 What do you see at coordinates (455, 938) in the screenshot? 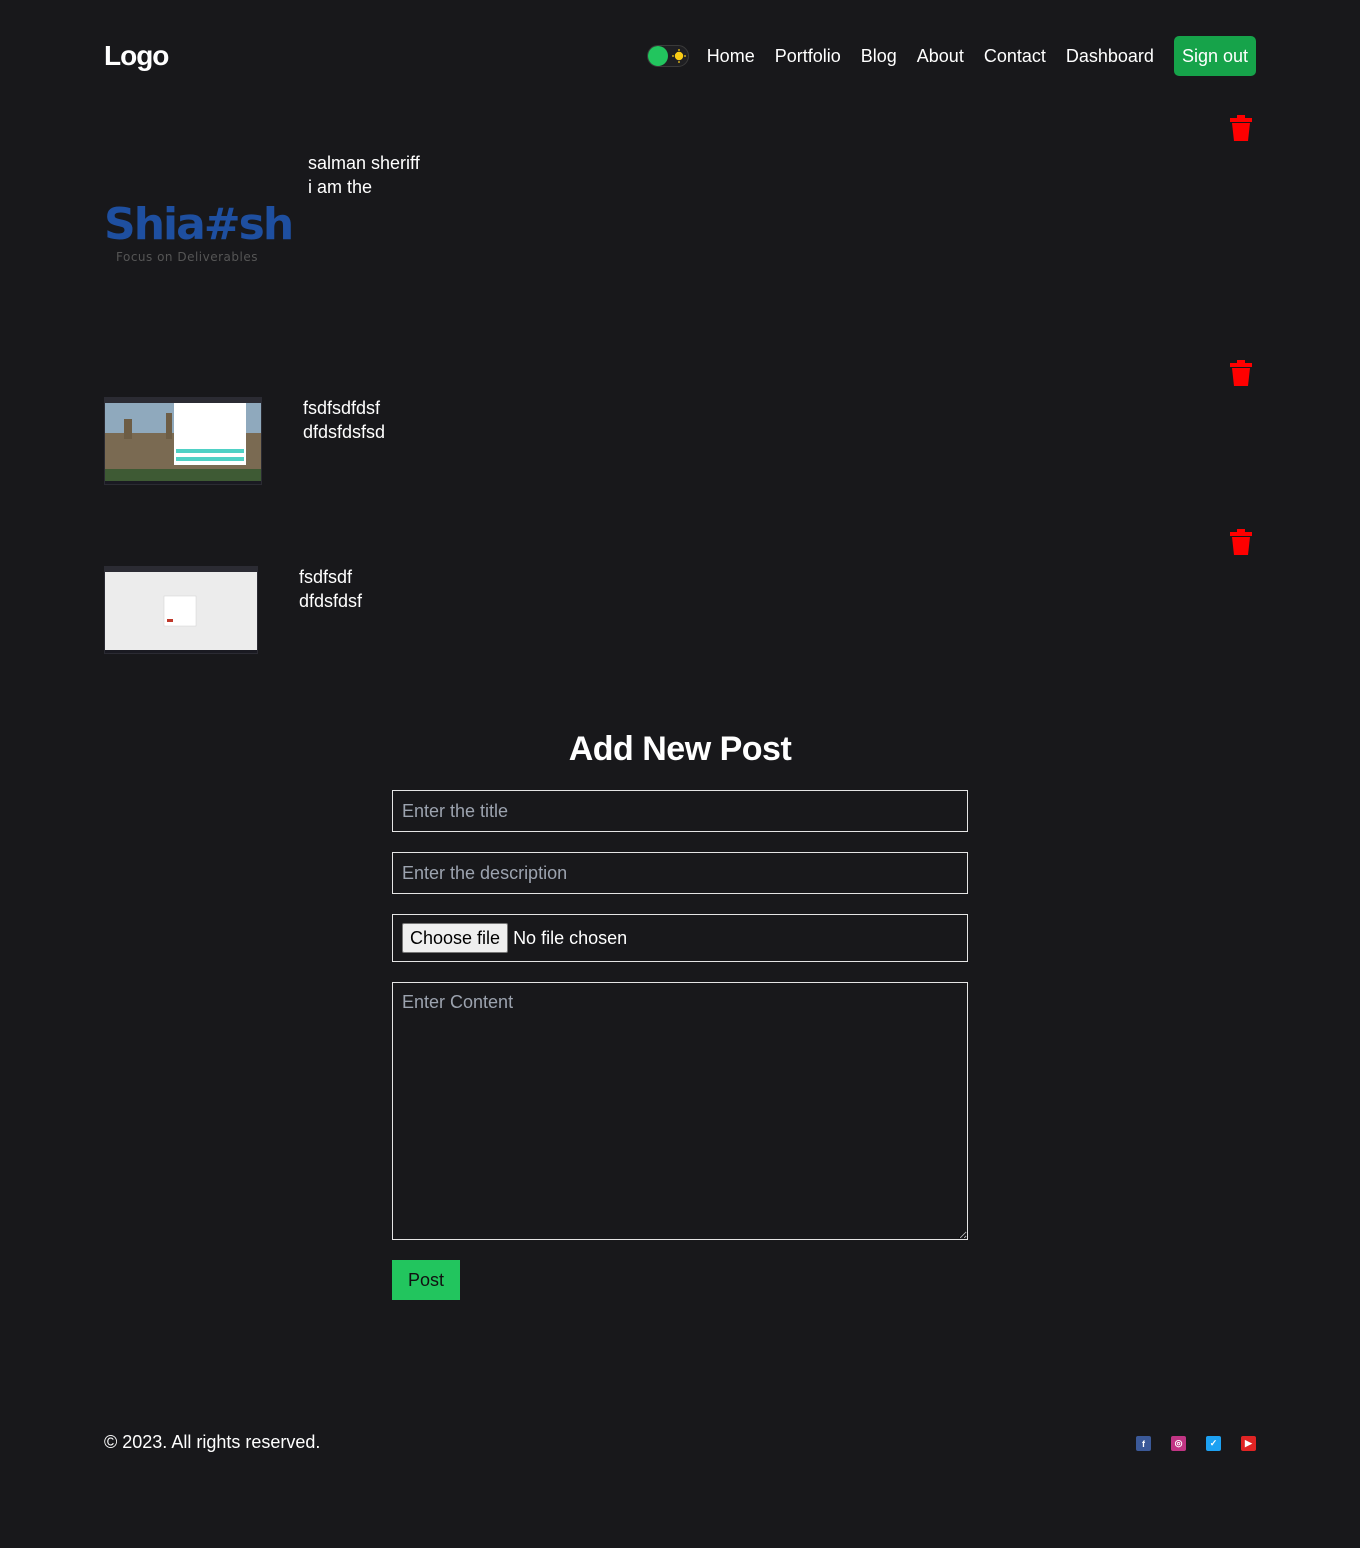
I see `choose-file-button: Choose file` at bounding box center [455, 938].